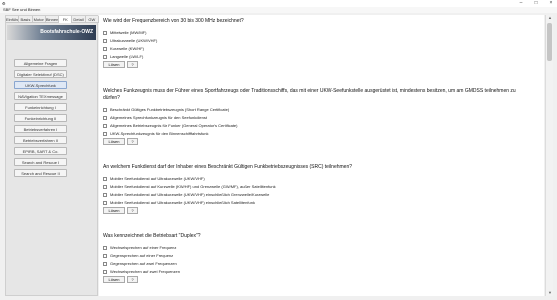  What do you see at coordinates (143, 263) in the screenshot?
I see `answer-label: Gegensprechen auf zwei Frequenzen` at bounding box center [143, 263].